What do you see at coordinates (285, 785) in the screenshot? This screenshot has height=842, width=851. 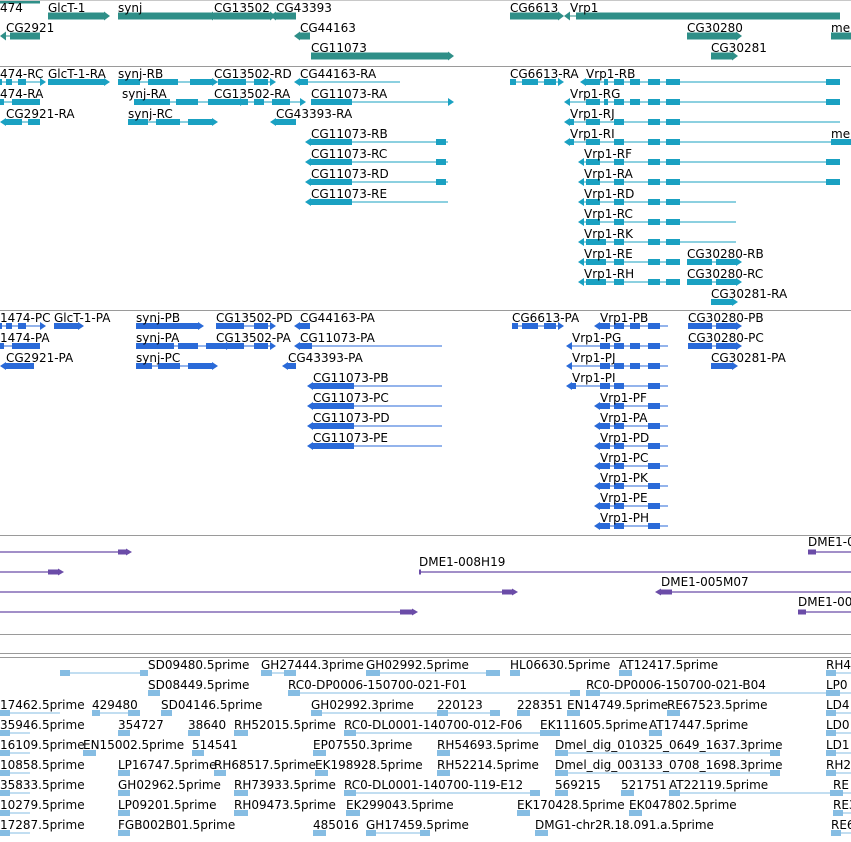 I see `feature-label: RH73933.5prime` at bounding box center [285, 785].